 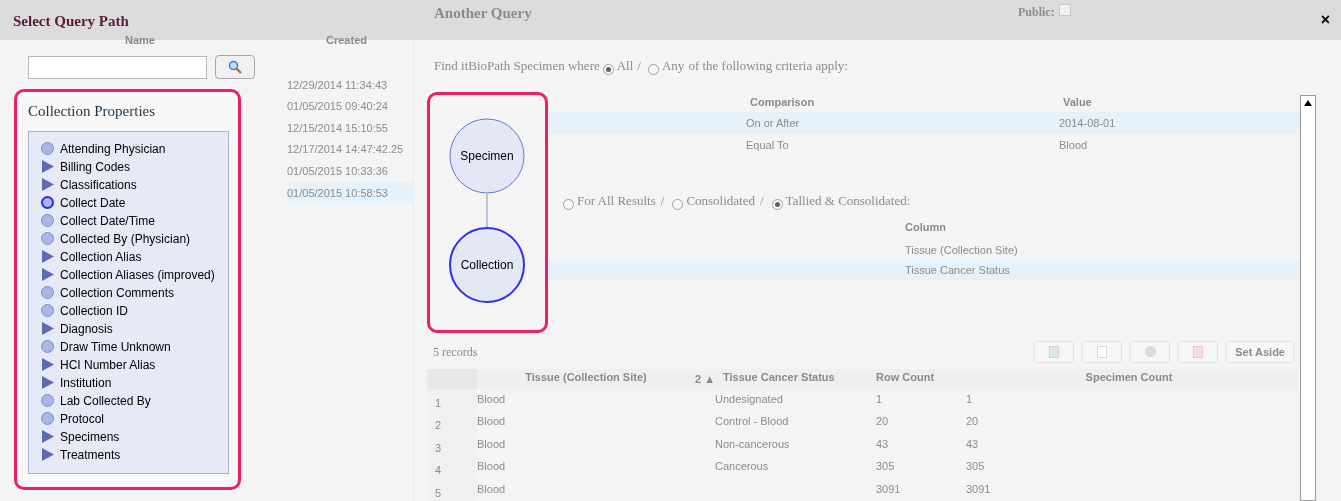 I want to click on connector-line, so click(x=487, y=211).